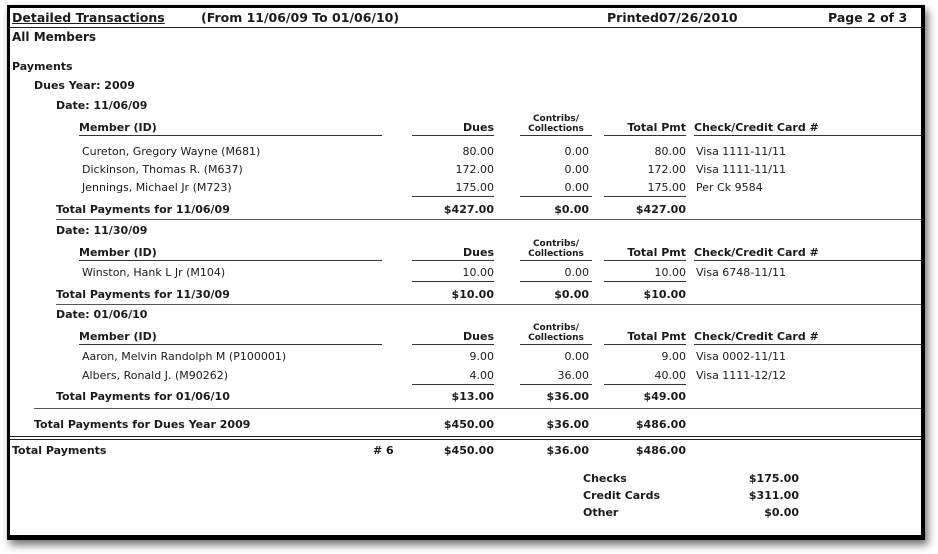 This screenshot has height=554, width=938. Describe the element at coordinates (102, 314) in the screenshot. I see `group-date: Date: 01/06/10` at that location.